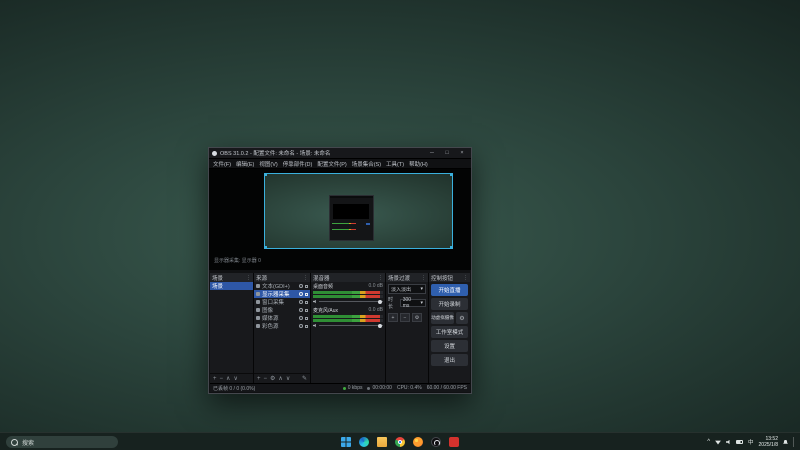 The image size is (800, 450). I want to click on language-indicator: 中, so click(751, 442).